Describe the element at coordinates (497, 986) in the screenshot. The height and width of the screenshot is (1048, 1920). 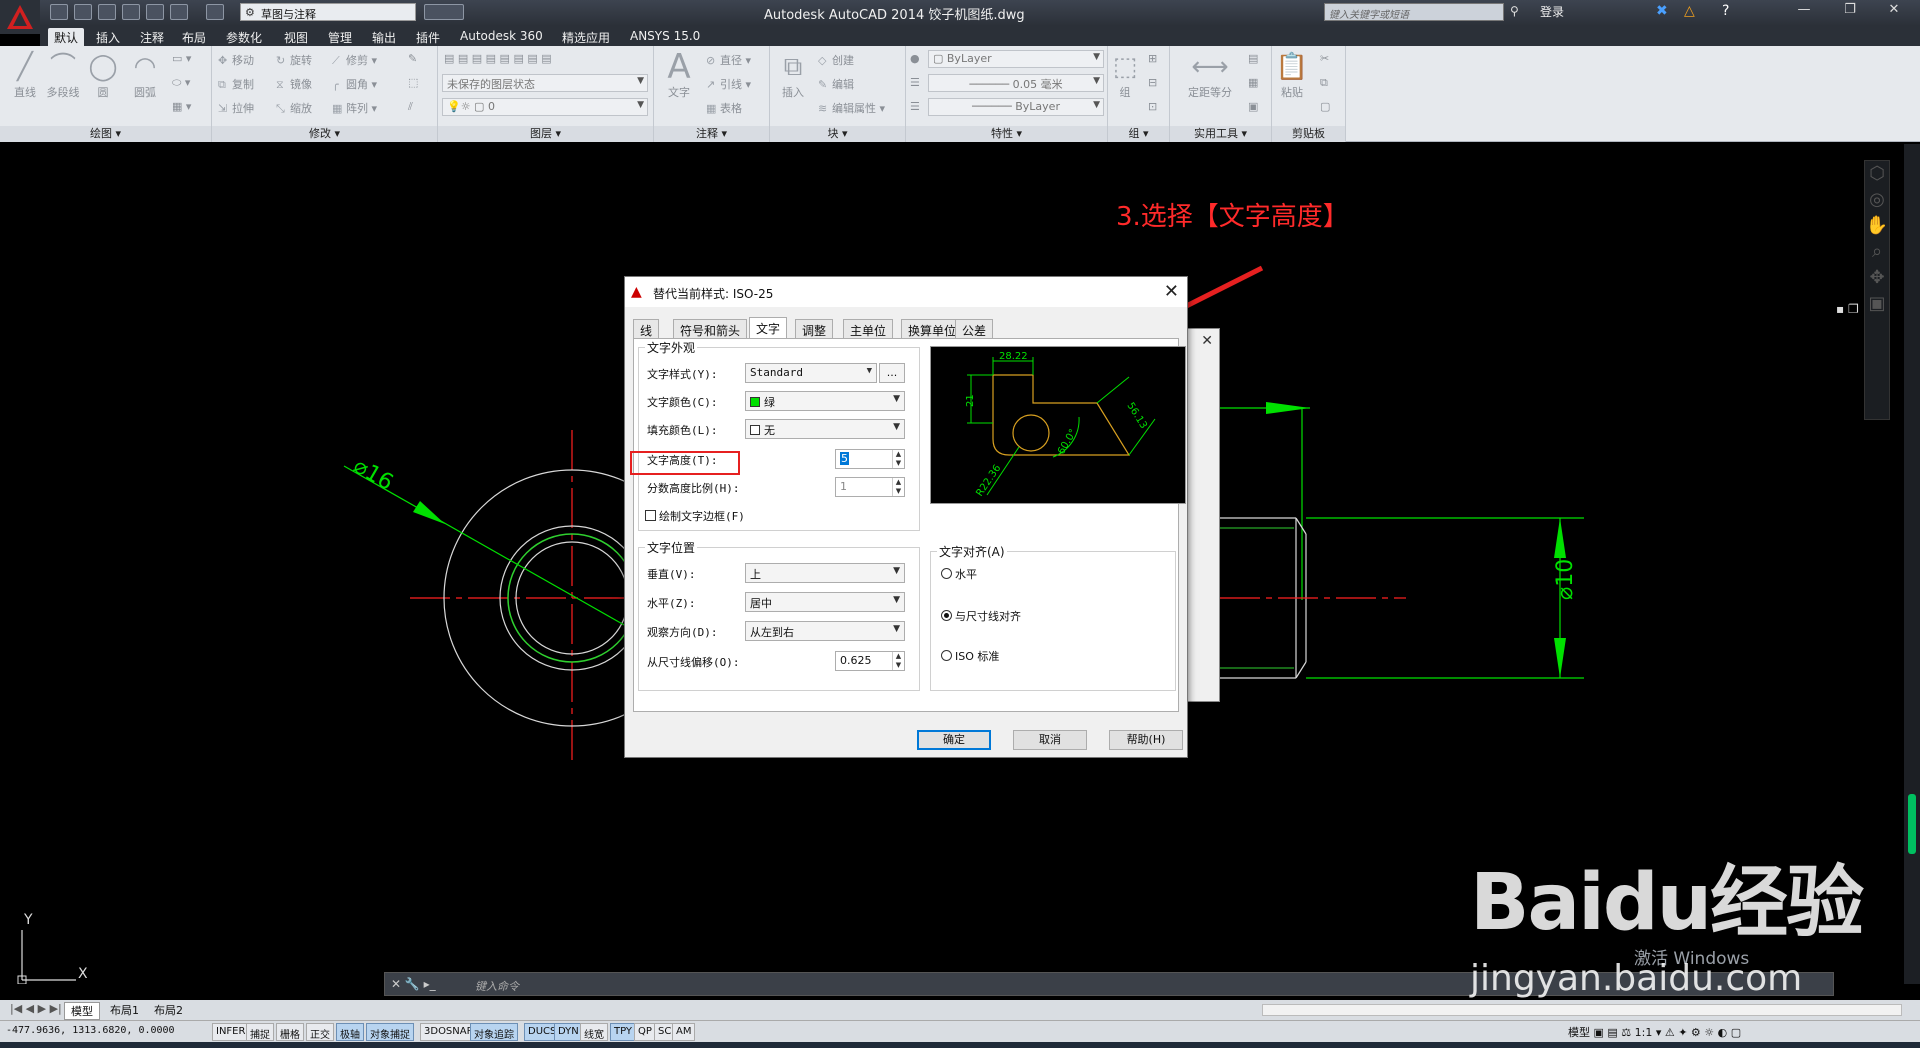
I see `command-input: 键入命令` at that location.